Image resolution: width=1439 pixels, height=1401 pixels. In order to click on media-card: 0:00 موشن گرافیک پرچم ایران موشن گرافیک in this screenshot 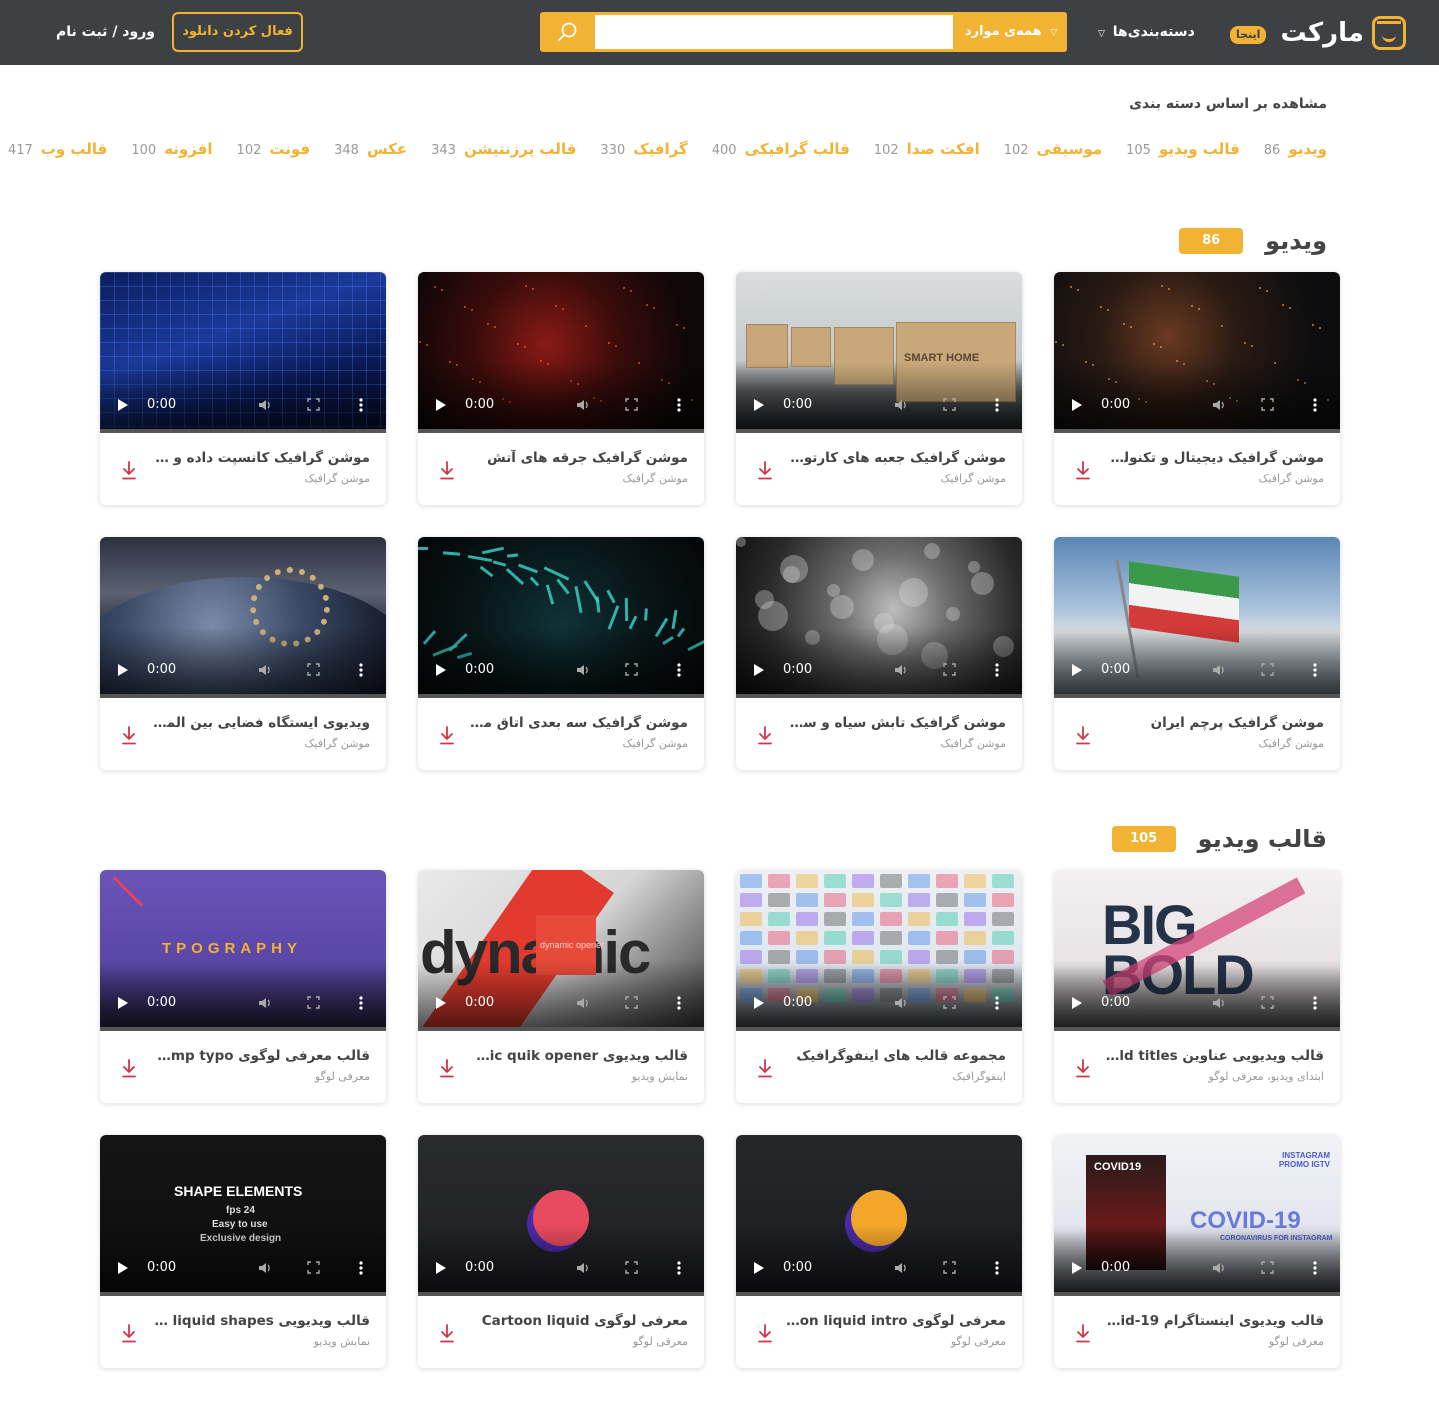, I will do `click(1197, 653)`.